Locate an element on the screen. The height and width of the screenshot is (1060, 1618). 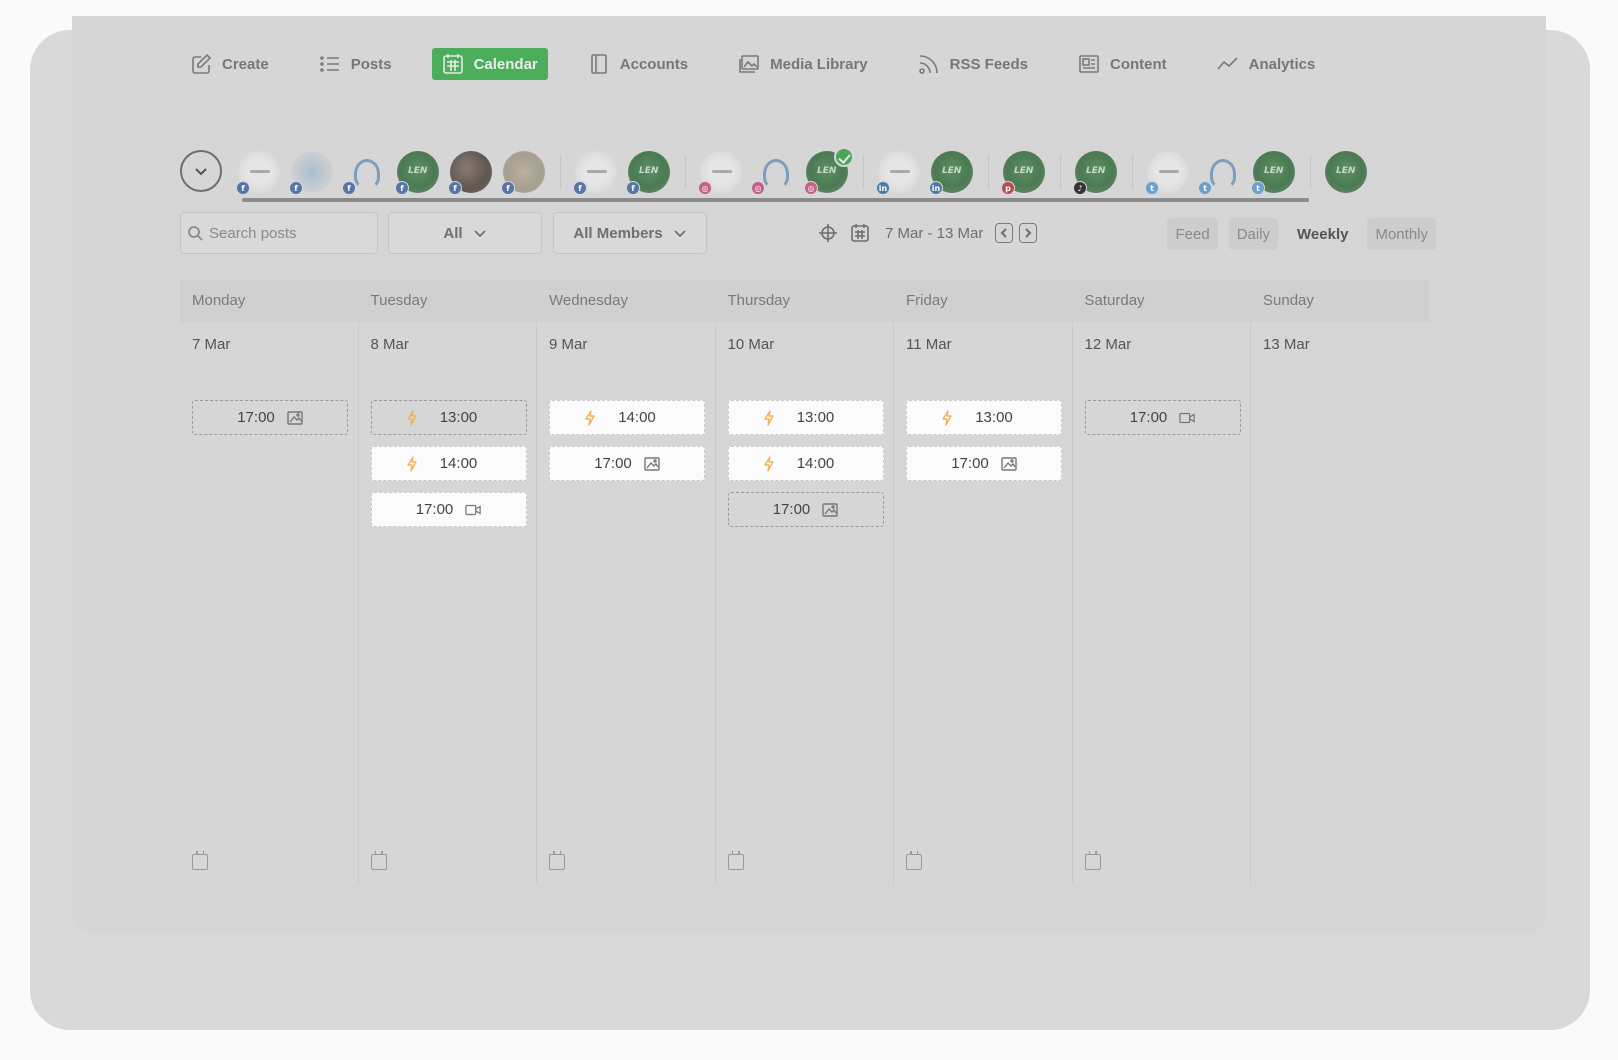
day-header-saturday: Saturday is located at coordinates (1114, 300).